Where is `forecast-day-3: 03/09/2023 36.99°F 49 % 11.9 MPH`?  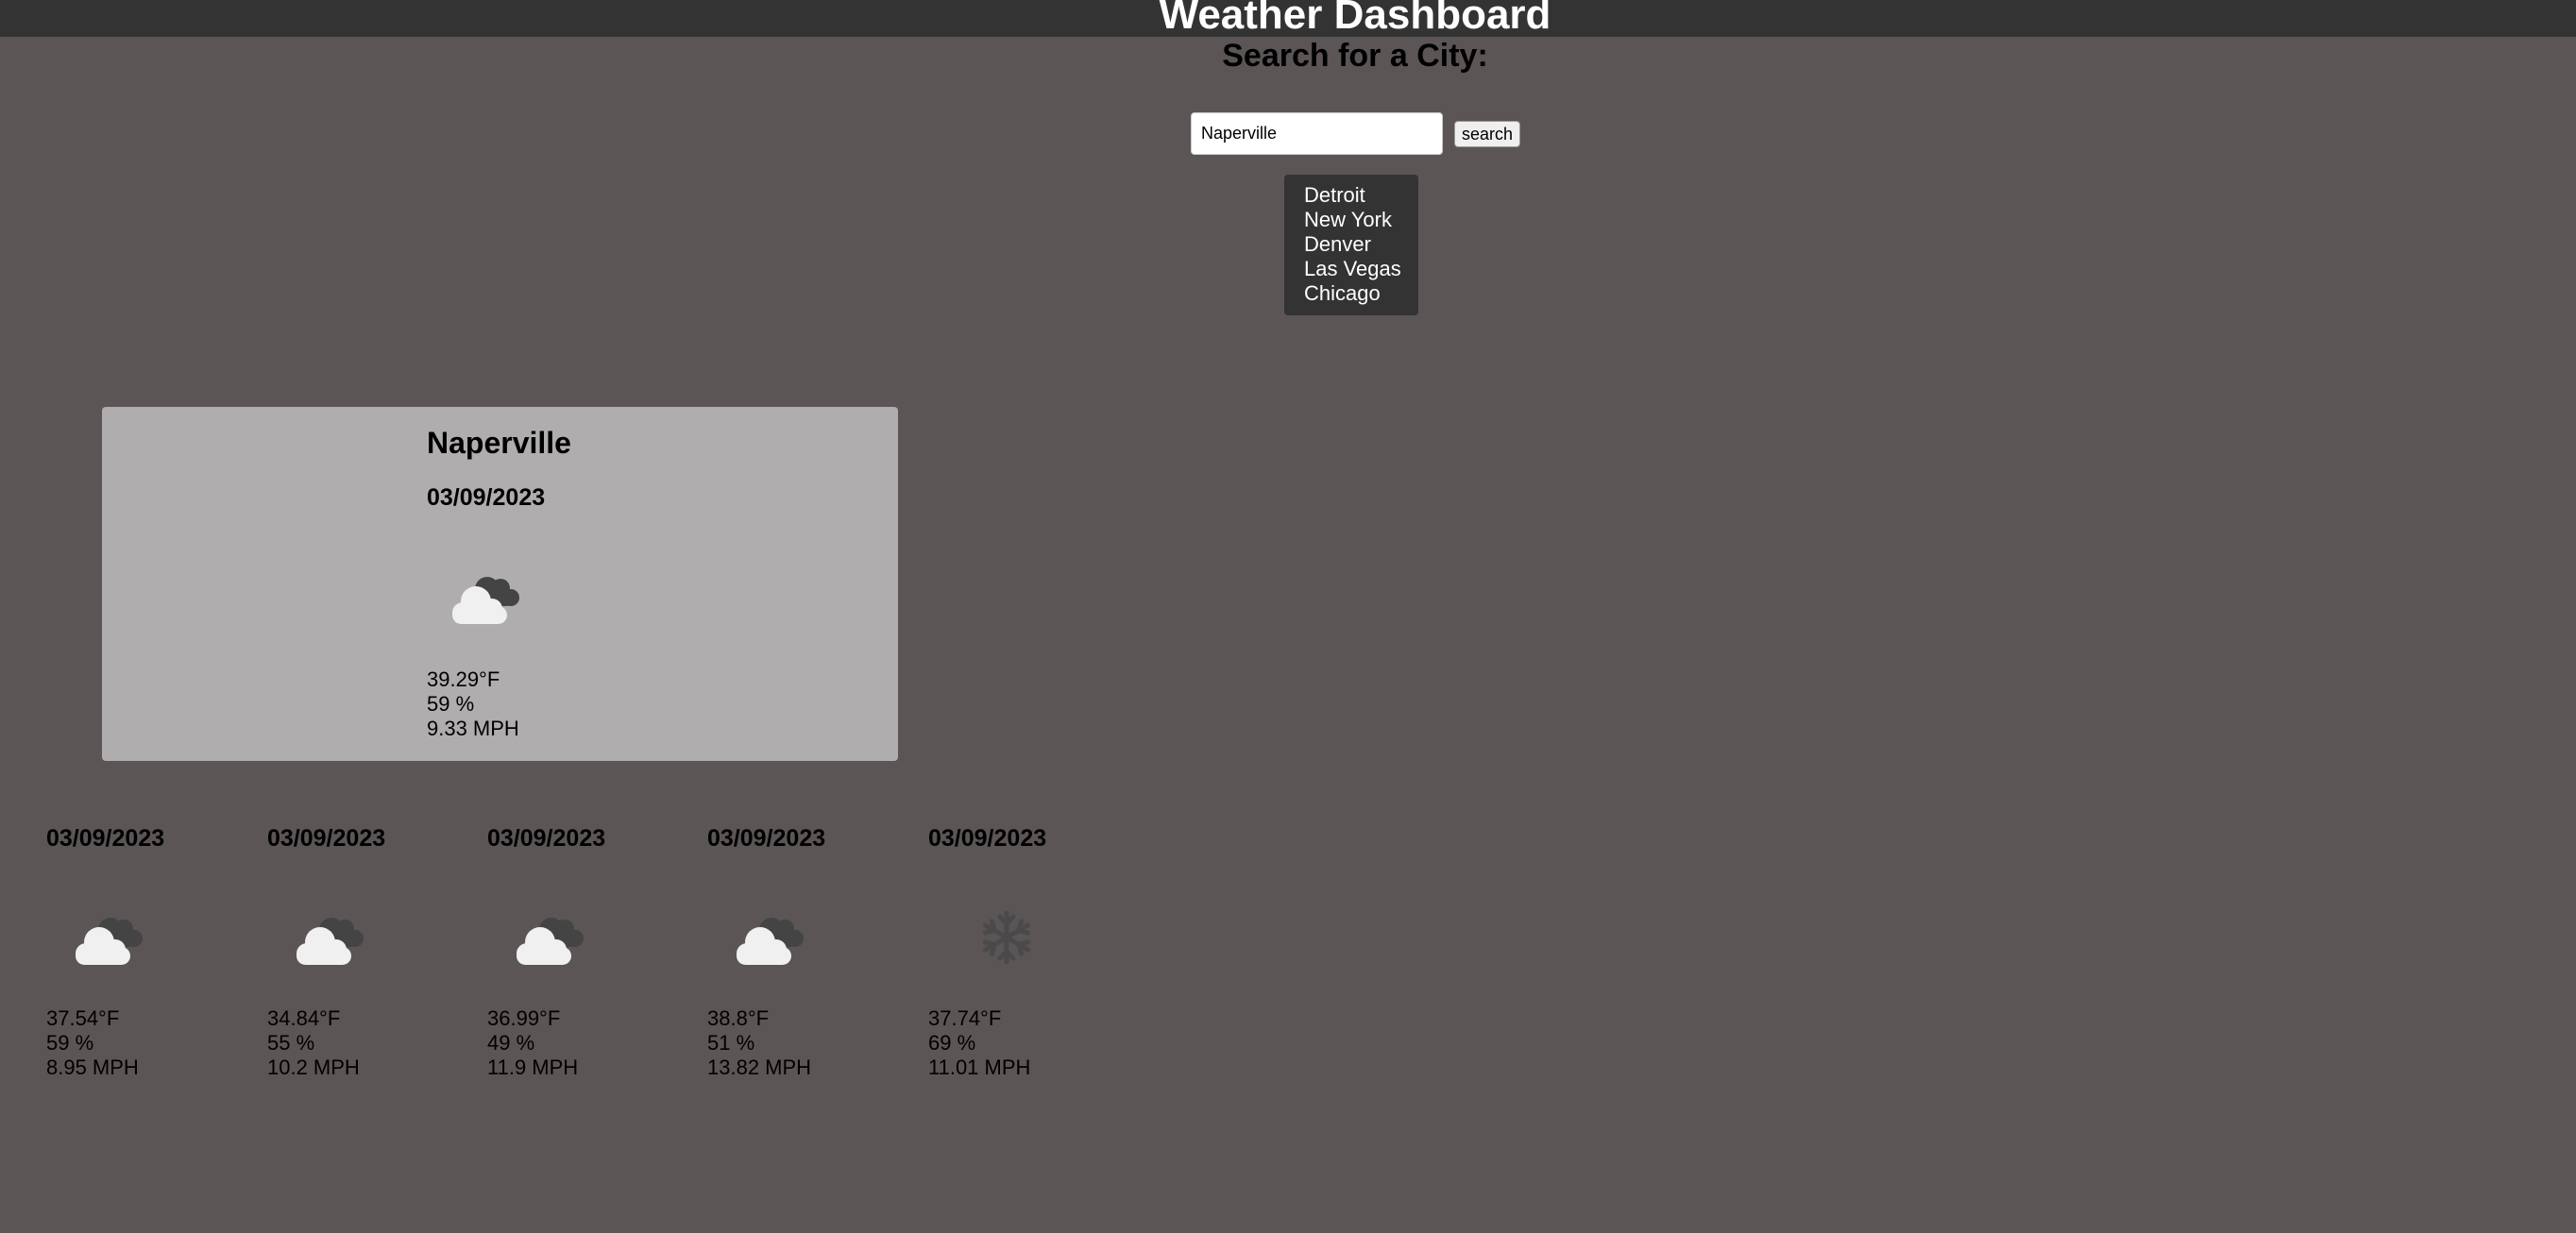 forecast-day-3: 03/09/2023 36.99°F 49 % 11.9 MPH is located at coordinates (591, 956).